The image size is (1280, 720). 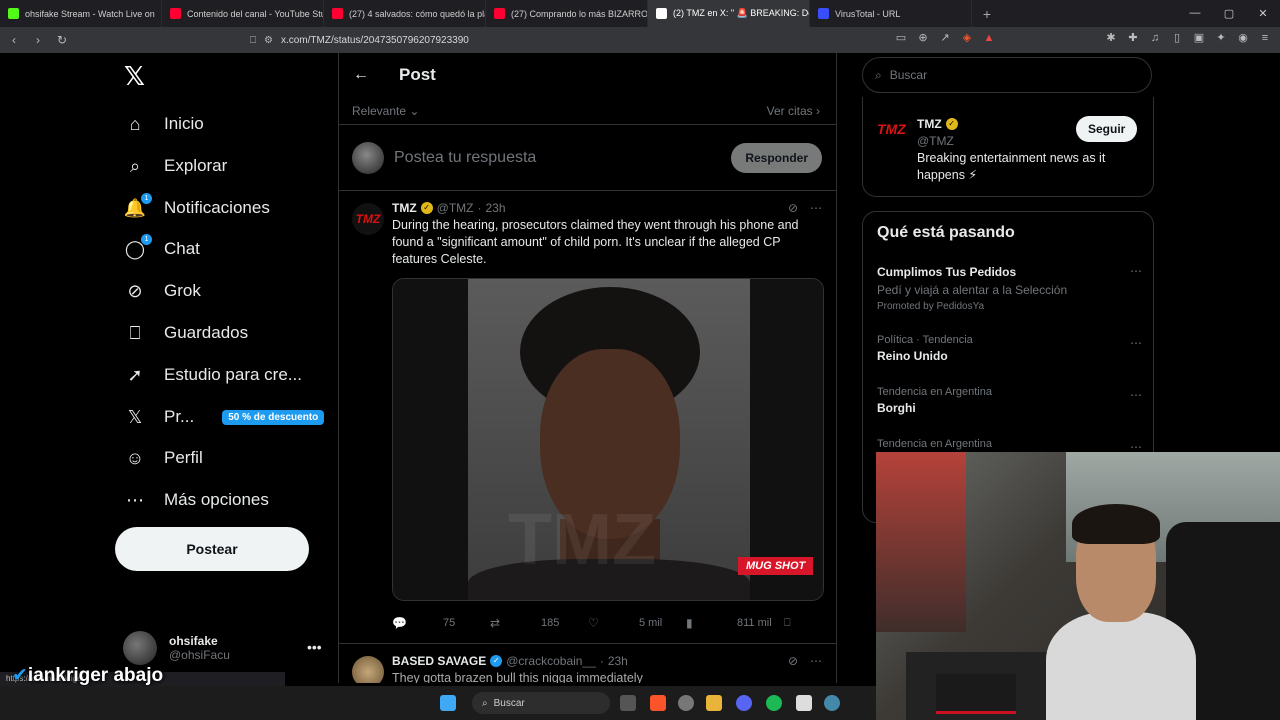 I want to click on tweet-handle: @TMZ, so click(x=455, y=208).